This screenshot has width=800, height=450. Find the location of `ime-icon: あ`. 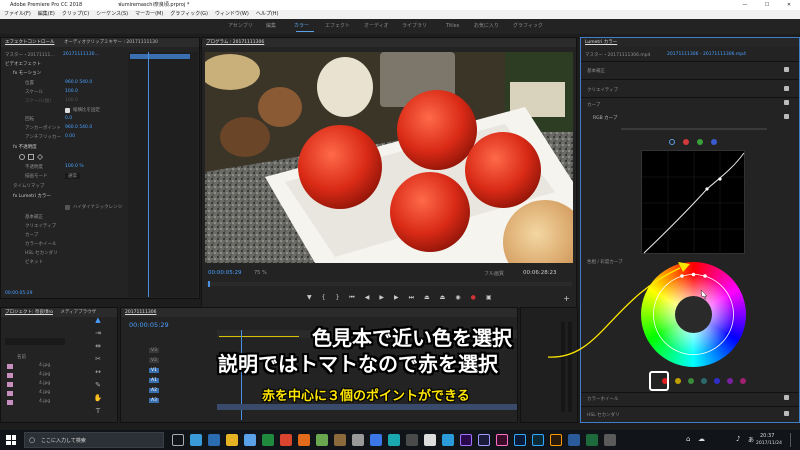

ime-icon: あ is located at coordinates (751, 439).